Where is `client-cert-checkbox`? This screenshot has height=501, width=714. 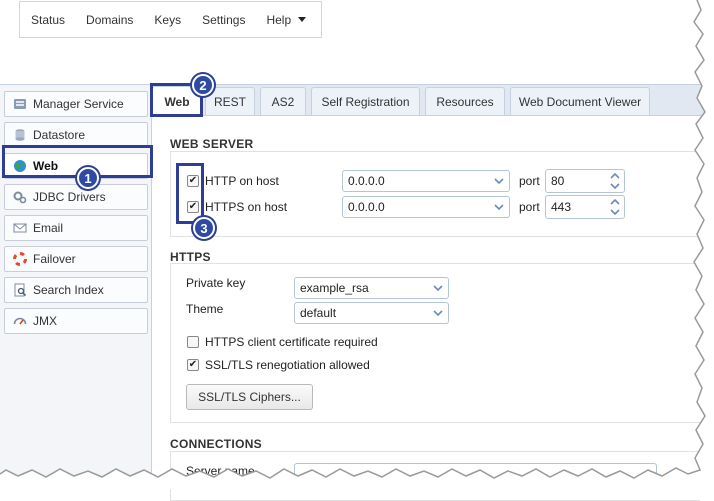 client-cert-checkbox is located at coordinates (193, 342).